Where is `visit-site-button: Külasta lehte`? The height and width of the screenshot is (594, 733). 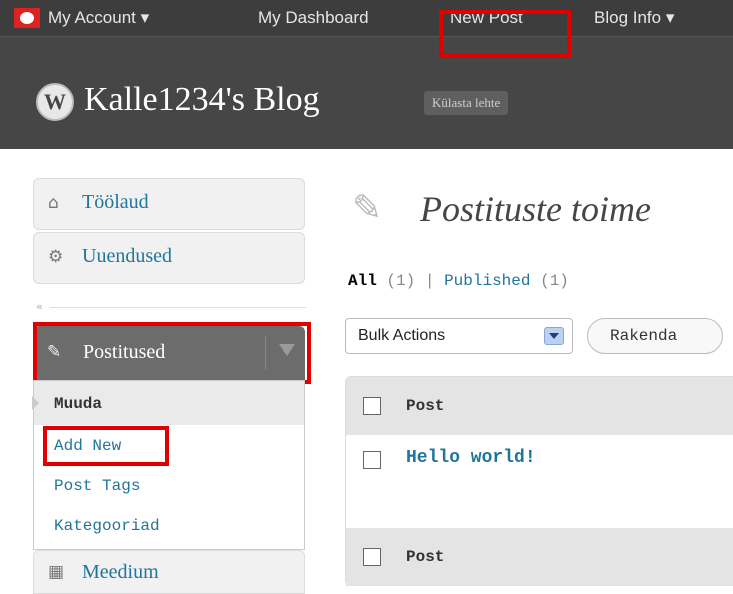 visit-site-button: Külasta lehte is located at coordinates (466, 103).